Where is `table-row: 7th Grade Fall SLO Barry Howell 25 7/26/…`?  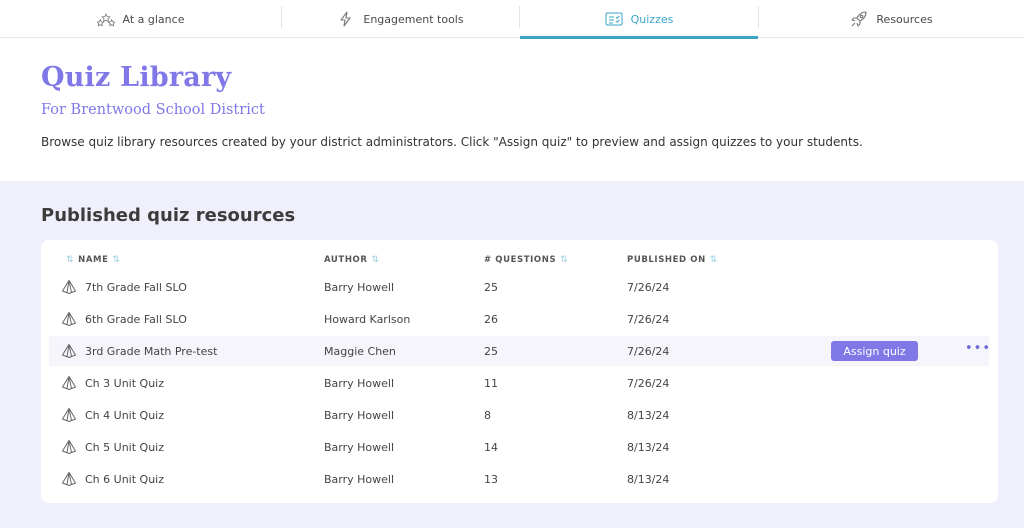
table-row: 7th Grade Fall SLO Barry Howell 25 7/26/… is located at coordinates (519, 287).